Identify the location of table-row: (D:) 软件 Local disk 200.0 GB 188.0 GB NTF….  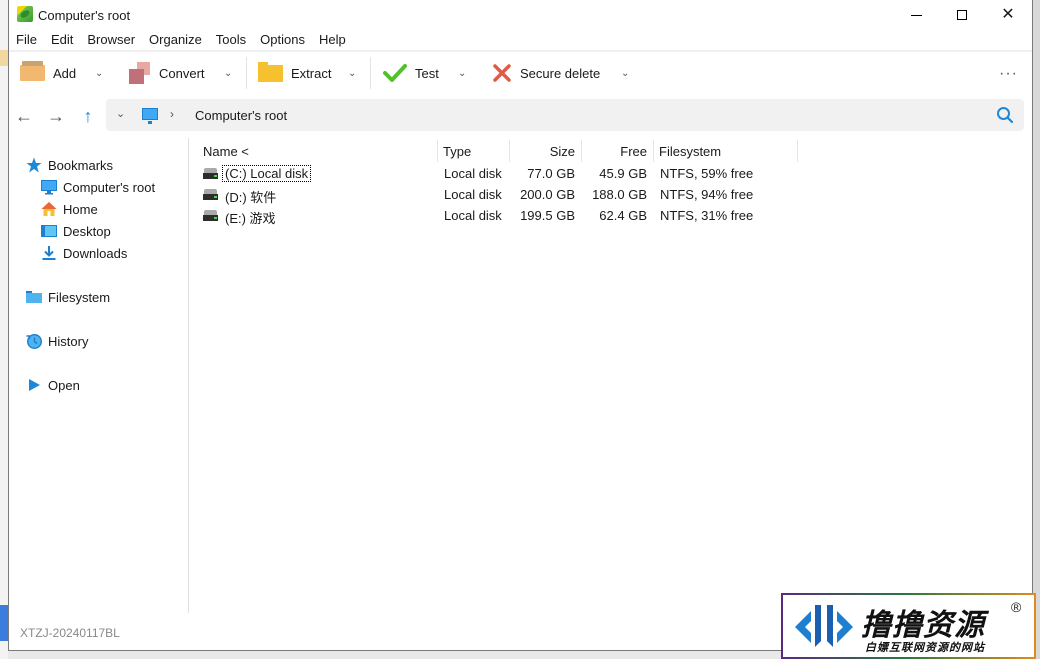
(497, 194).